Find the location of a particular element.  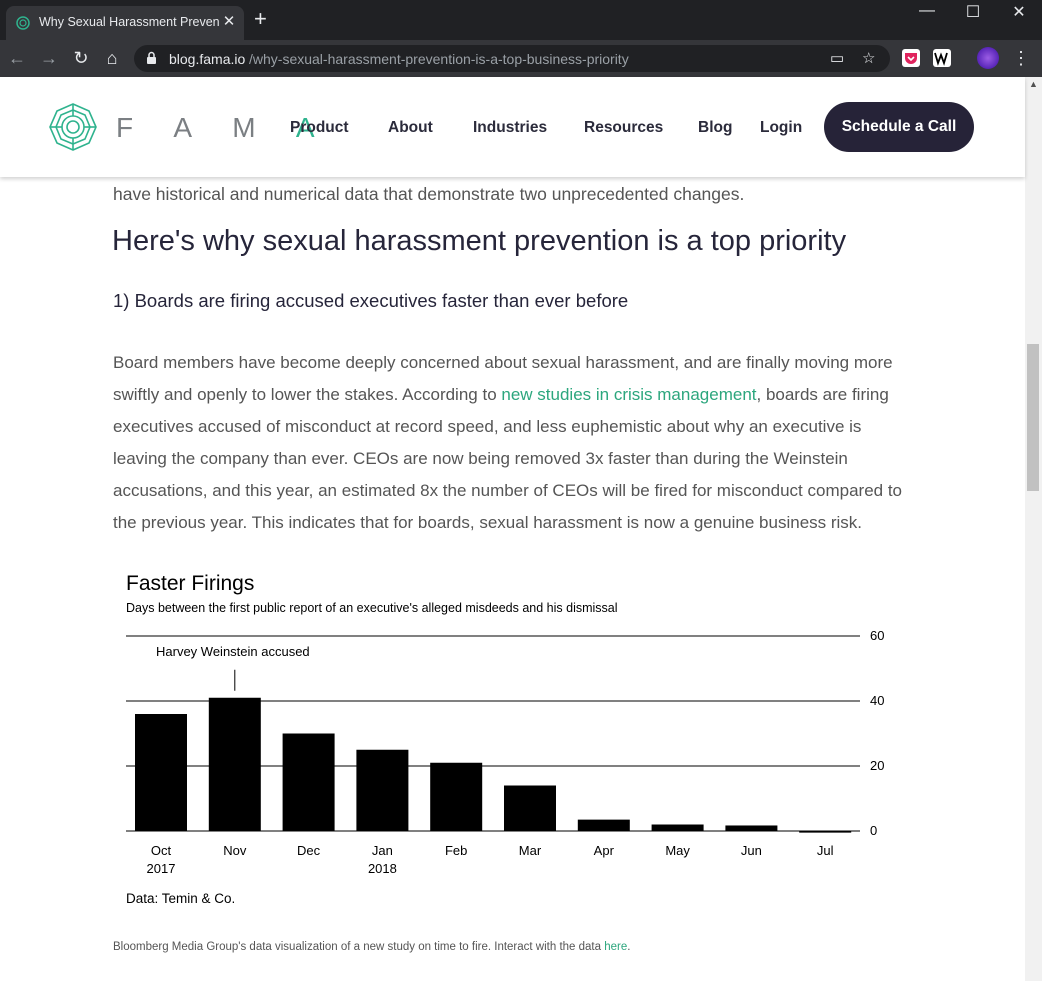

crisis-management-link: new studies in crisis management is located at coordinates (628, 394).